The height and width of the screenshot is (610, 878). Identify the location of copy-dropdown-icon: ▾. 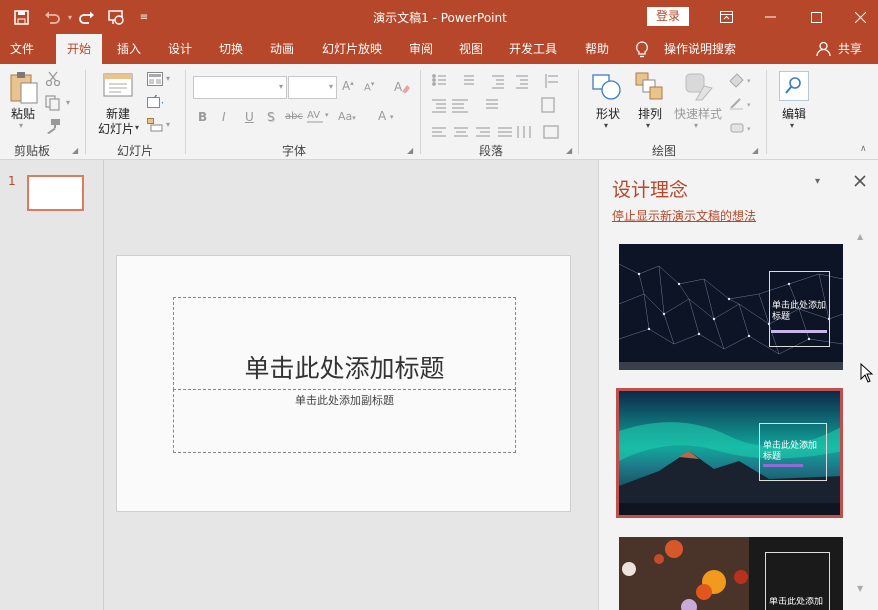
(68, 102).